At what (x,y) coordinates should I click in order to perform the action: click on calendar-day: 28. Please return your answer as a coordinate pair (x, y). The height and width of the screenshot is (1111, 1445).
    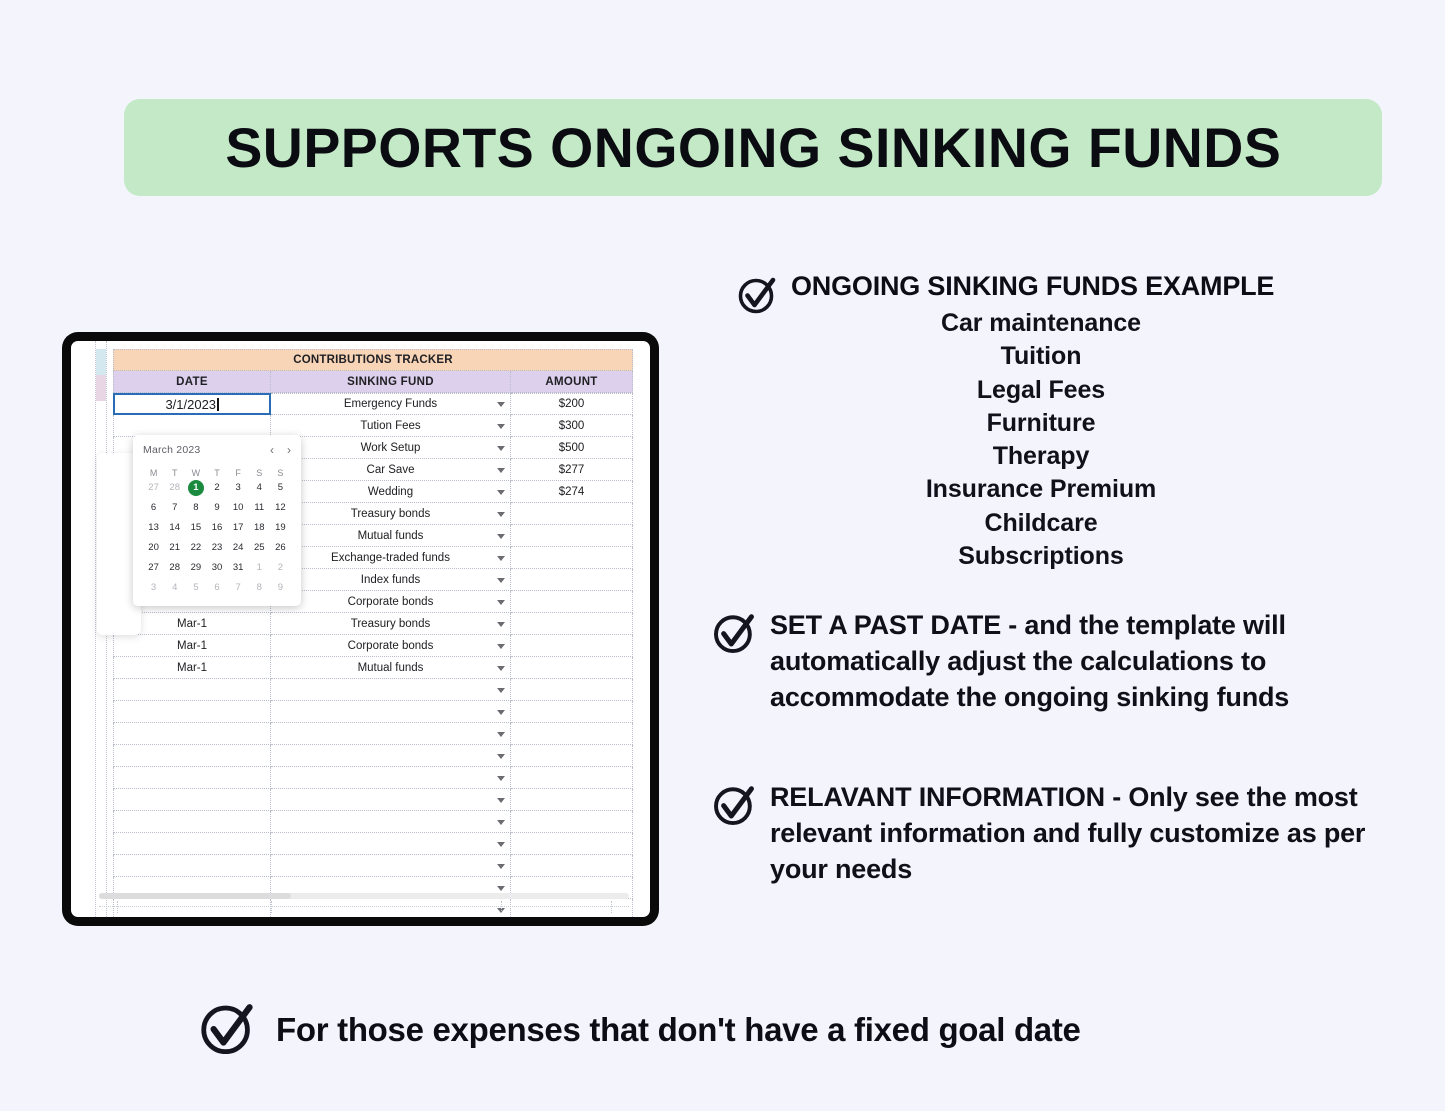
    Looking at the image, I should click on (174, 568).